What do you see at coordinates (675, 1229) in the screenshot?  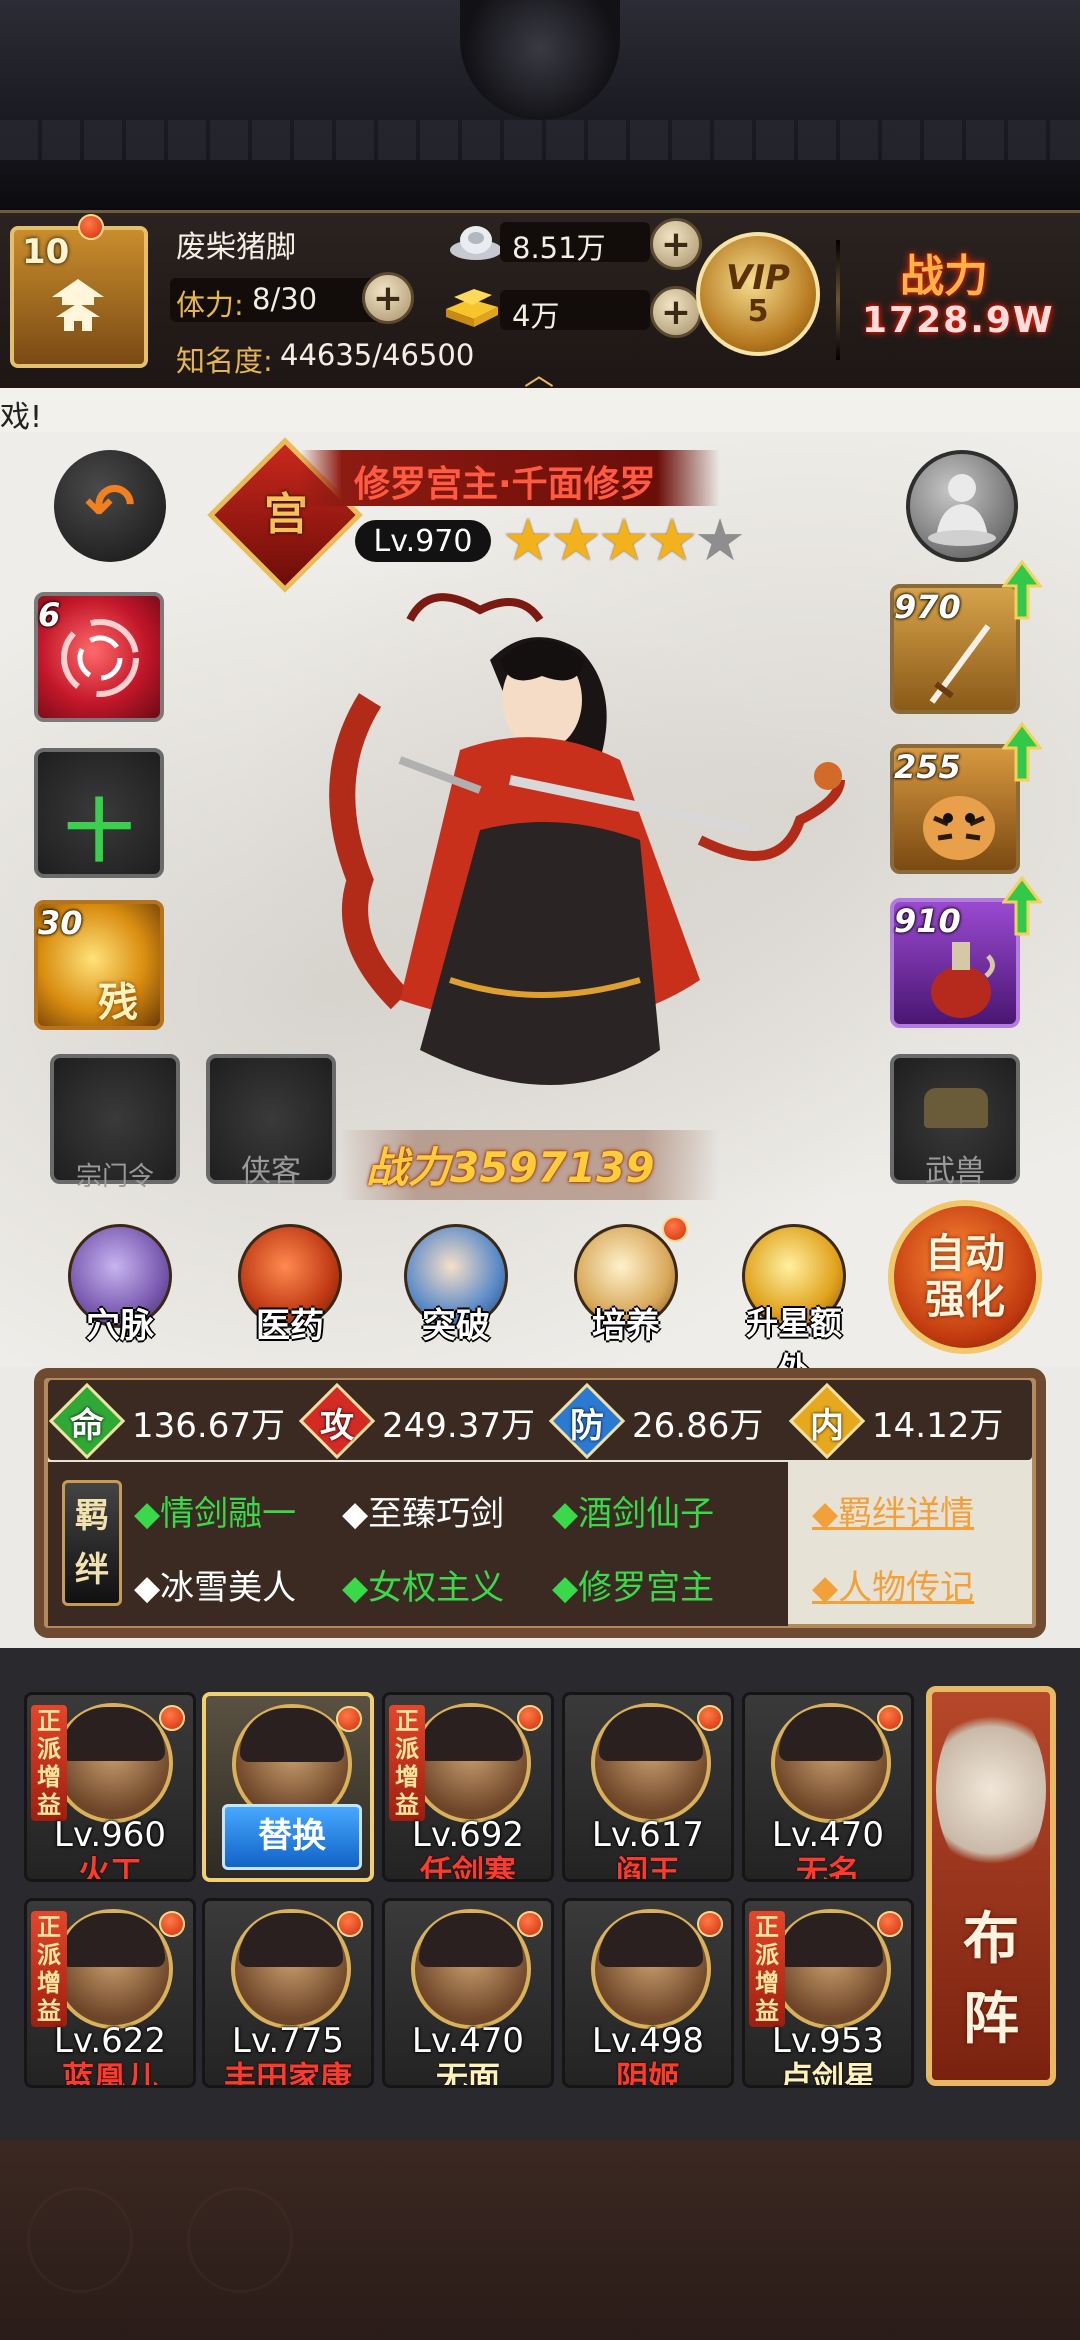 I see `training-notify-dot` at bounding box center [675, 1229].